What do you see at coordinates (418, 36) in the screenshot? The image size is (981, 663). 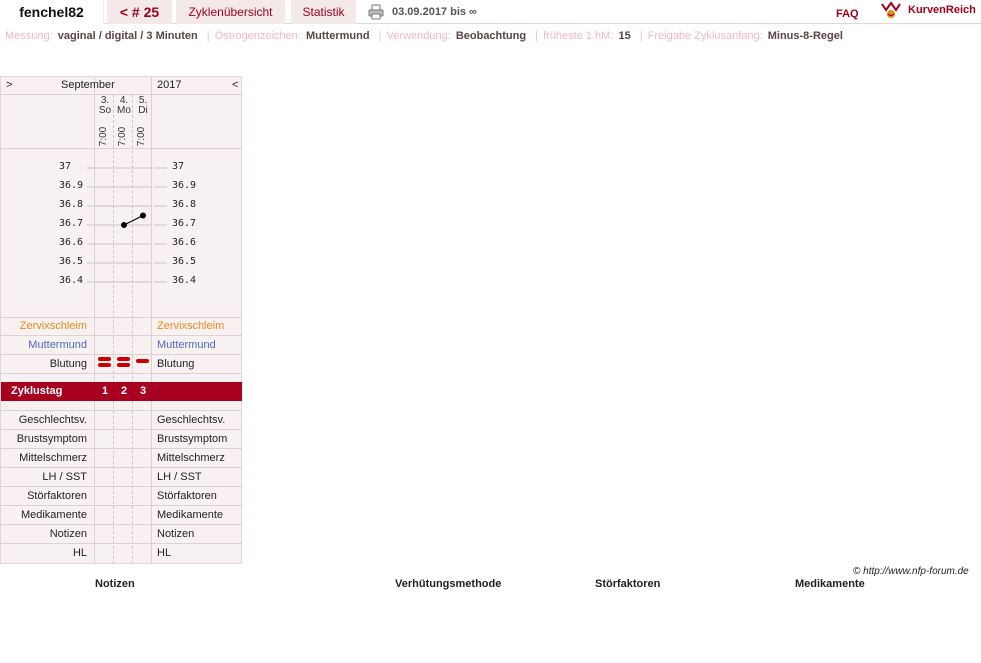 I see `info-label-usage: Verwendung:` at bounding box center [418, 36].